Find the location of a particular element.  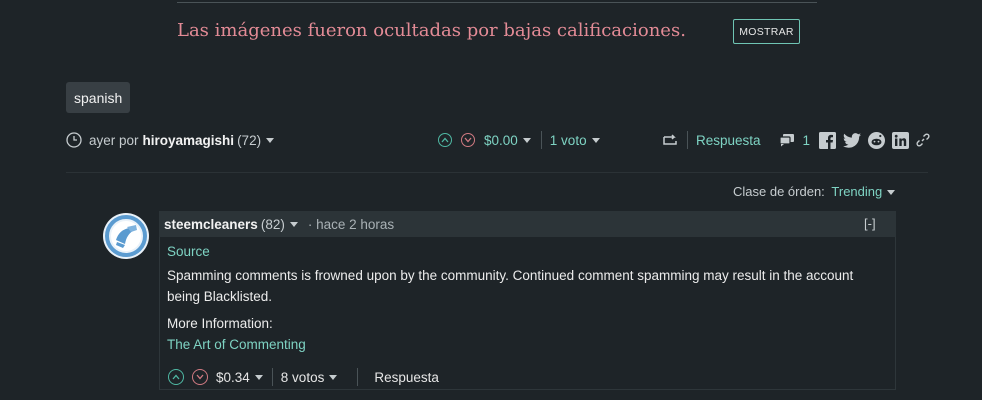

post-actions: Respuesta 1 is located at coordinates (796, 140).